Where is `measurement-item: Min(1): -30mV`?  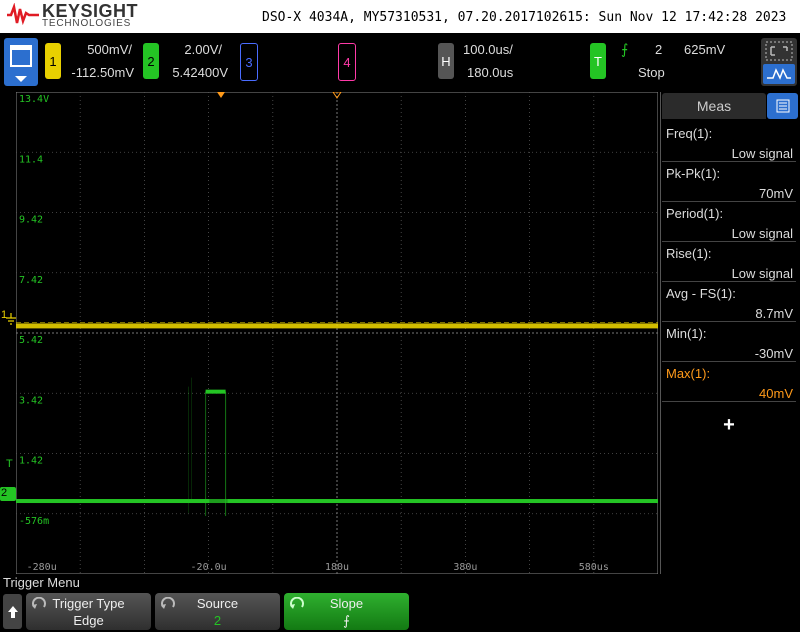 measurement-item: Min(1): -30mV is located at coordinates (729, 342).